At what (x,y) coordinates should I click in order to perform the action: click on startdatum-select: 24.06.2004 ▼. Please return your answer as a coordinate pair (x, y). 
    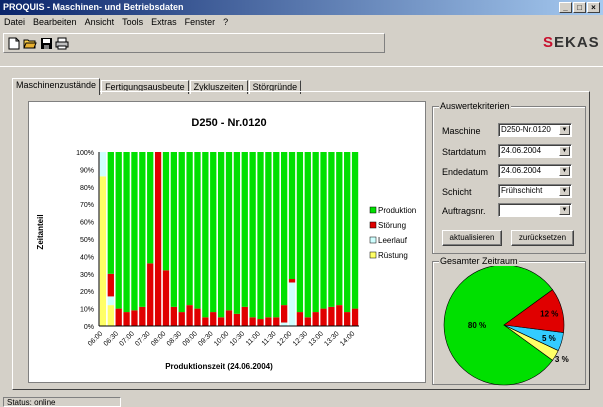
    Looking at the image, I should click on (535, 151).